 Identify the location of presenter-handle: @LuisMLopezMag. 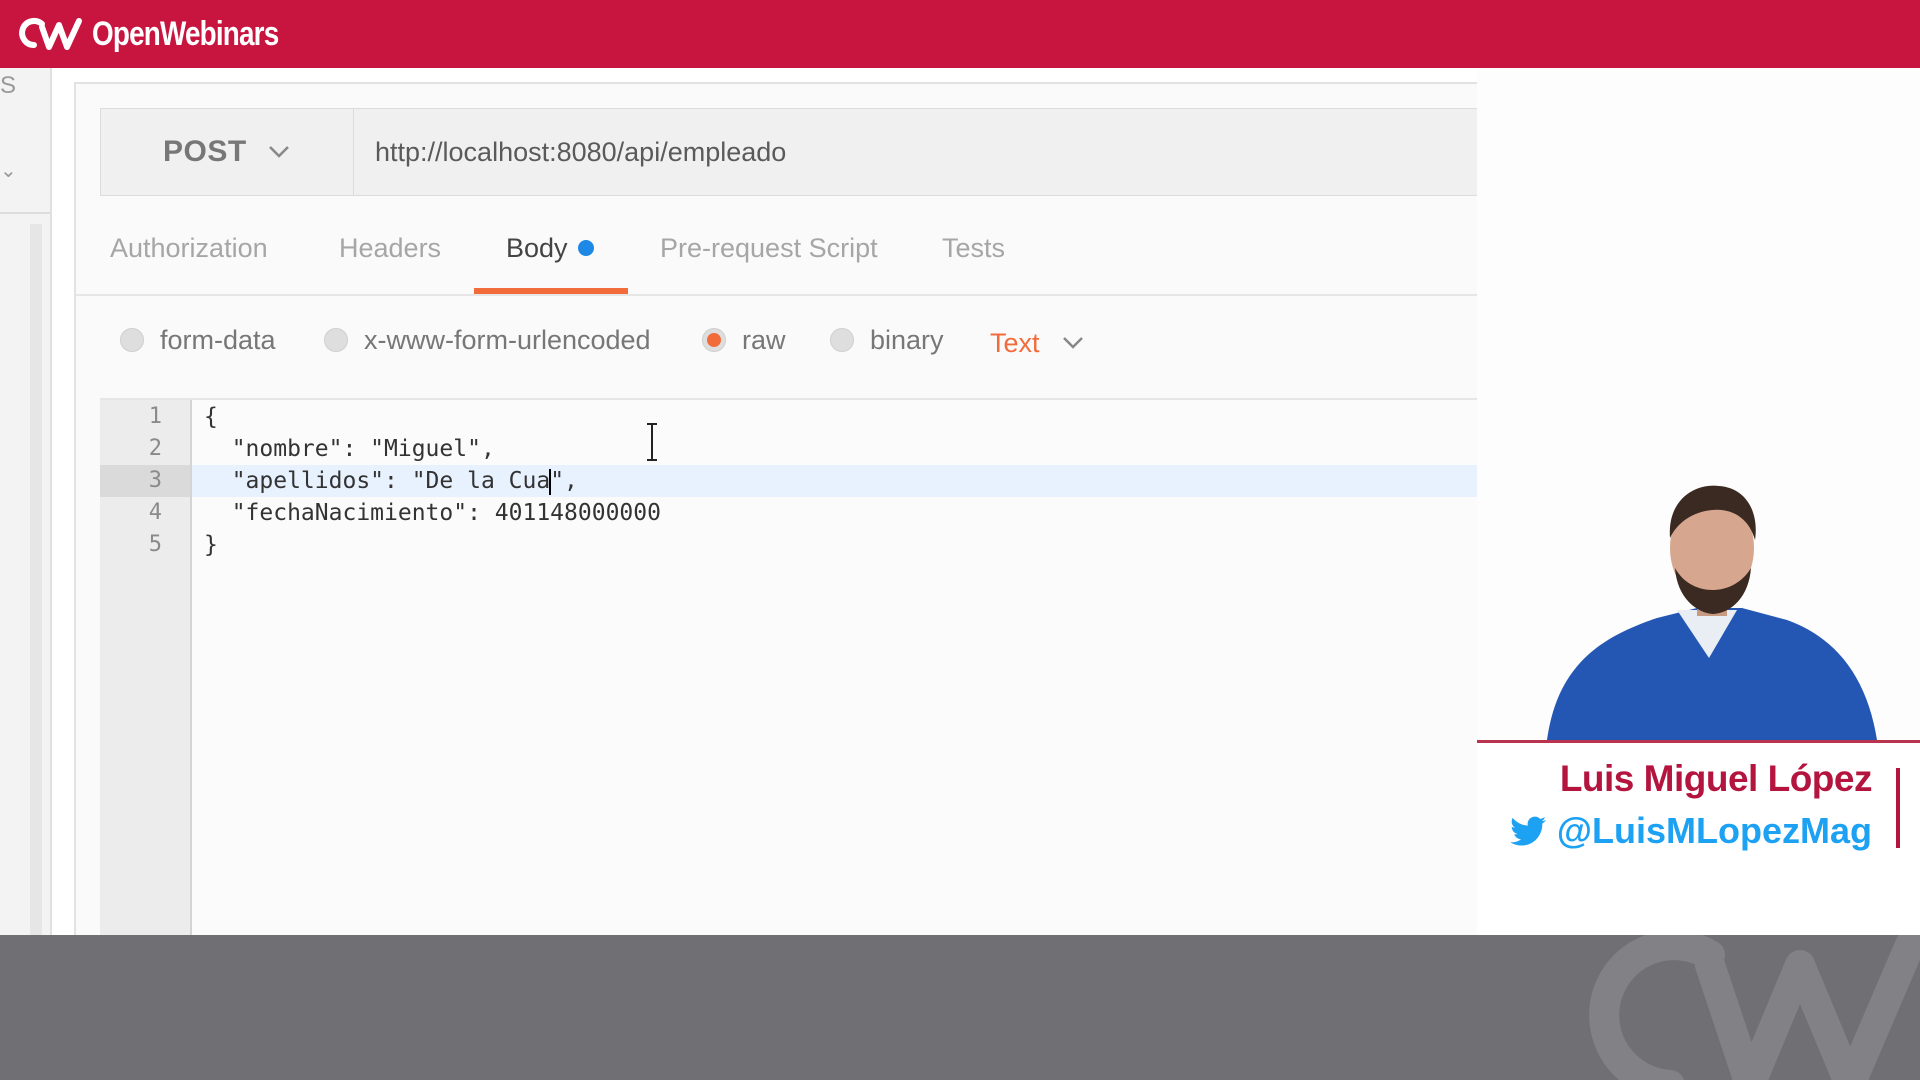
(1691, 831).